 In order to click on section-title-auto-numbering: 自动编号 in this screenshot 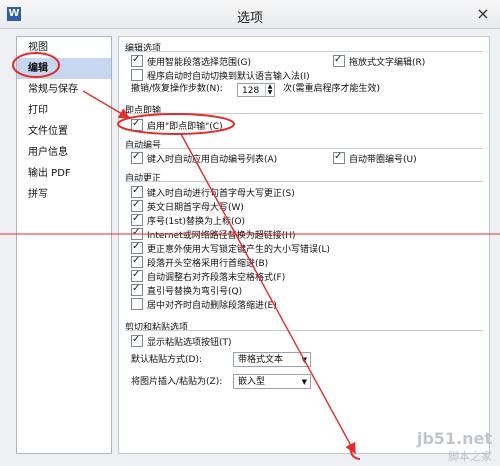, I will do `click(143, 146)`.